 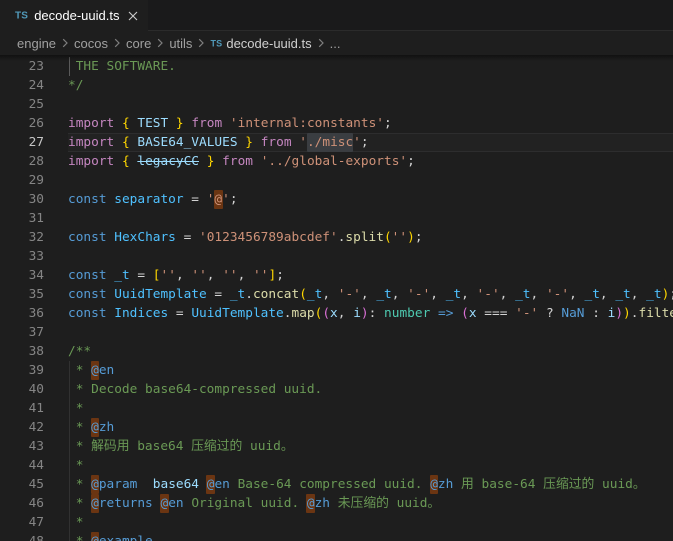 What do you see at coordinates (176, 275) in the screenshot?
I see `code-text: const _t = ['', '', '', ''];` at bounding box center [176, 275].